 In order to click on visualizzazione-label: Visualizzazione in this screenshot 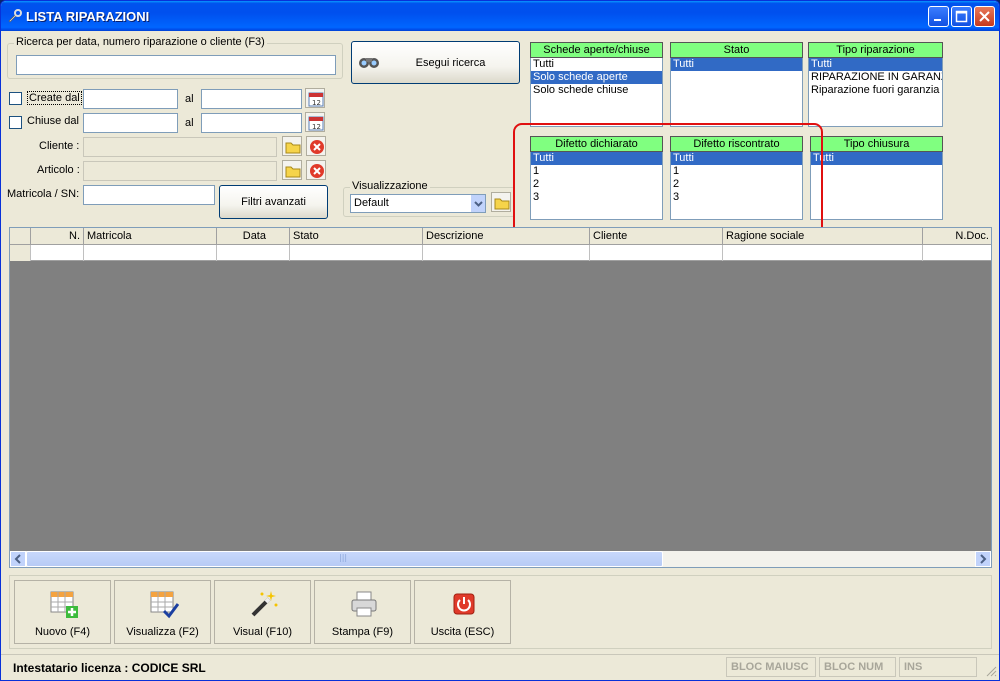, I will do `click(390, 186)`.